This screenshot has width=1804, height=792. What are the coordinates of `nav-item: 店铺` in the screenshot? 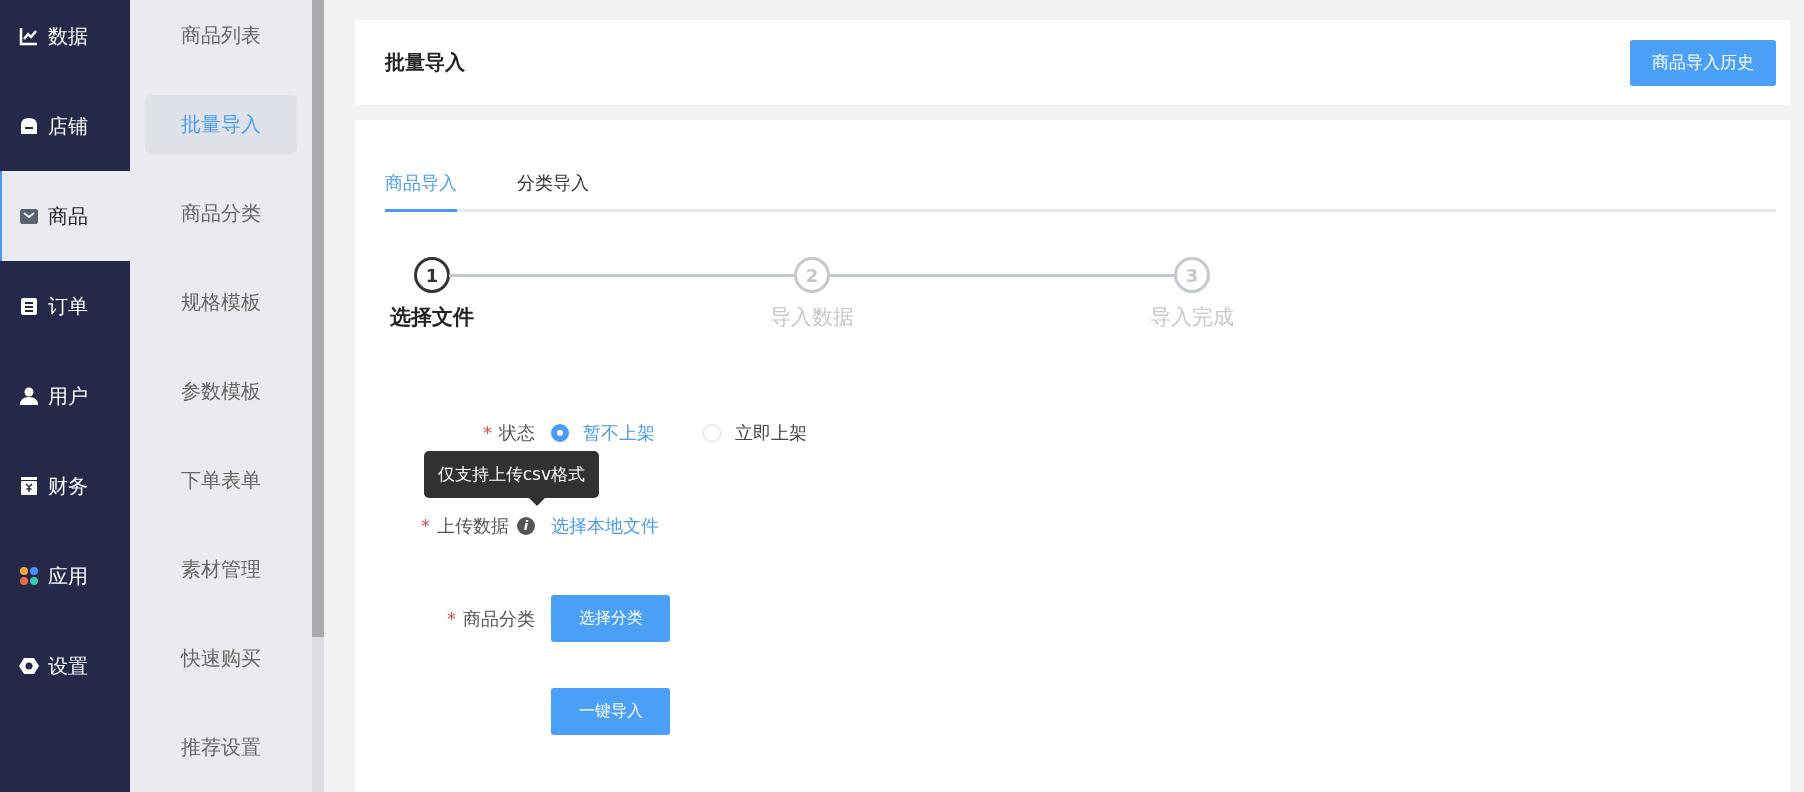 It's located at (65, 126).